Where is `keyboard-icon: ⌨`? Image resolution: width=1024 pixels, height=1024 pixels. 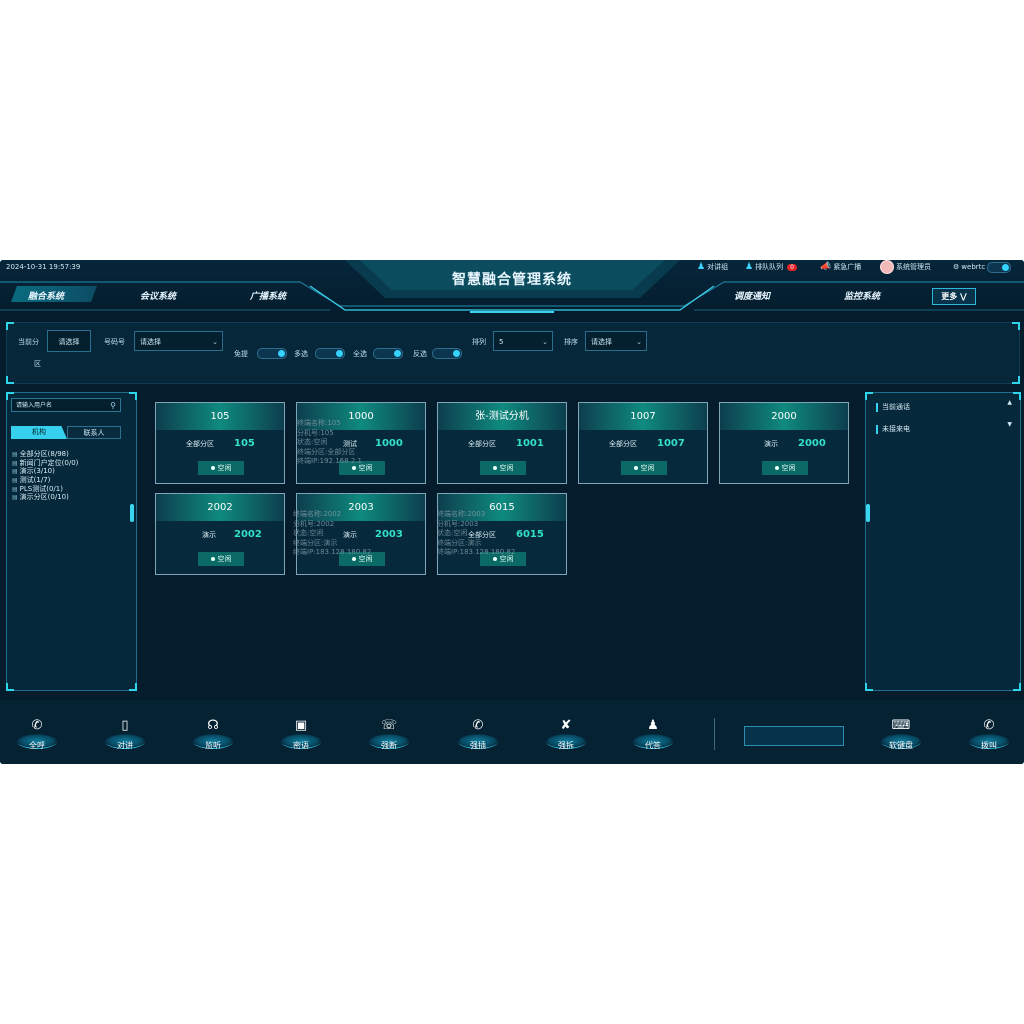
keyboard-icon: ⌨ is located at coordinates (901, 725).